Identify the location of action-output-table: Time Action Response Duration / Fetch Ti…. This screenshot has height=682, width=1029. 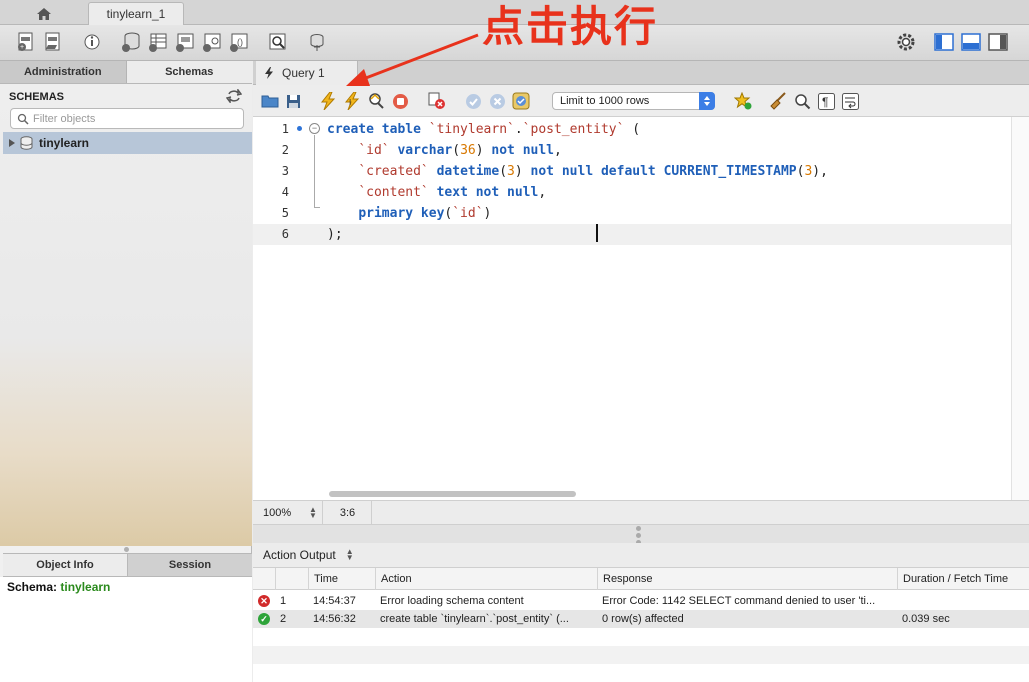
(641, 625).